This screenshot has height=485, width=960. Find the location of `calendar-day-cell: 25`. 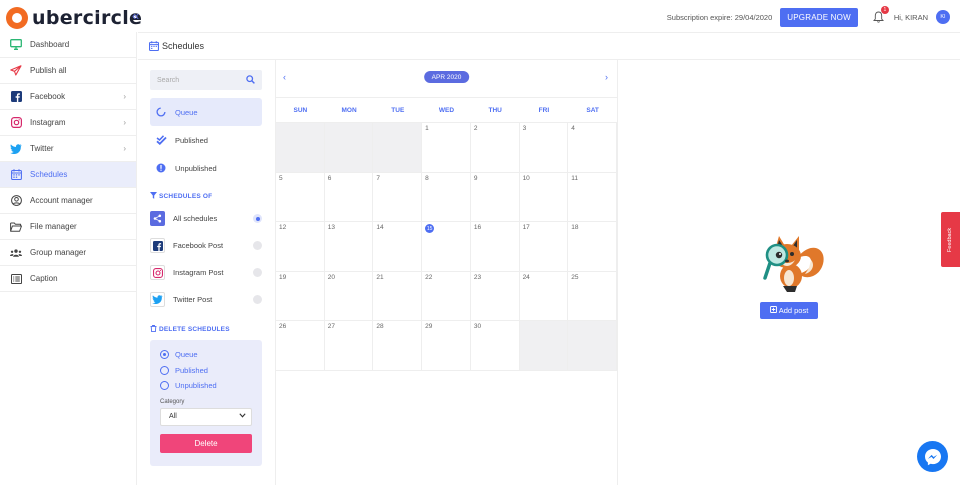

calendar-day-cell: 25 is located at coordinates (592, 296).